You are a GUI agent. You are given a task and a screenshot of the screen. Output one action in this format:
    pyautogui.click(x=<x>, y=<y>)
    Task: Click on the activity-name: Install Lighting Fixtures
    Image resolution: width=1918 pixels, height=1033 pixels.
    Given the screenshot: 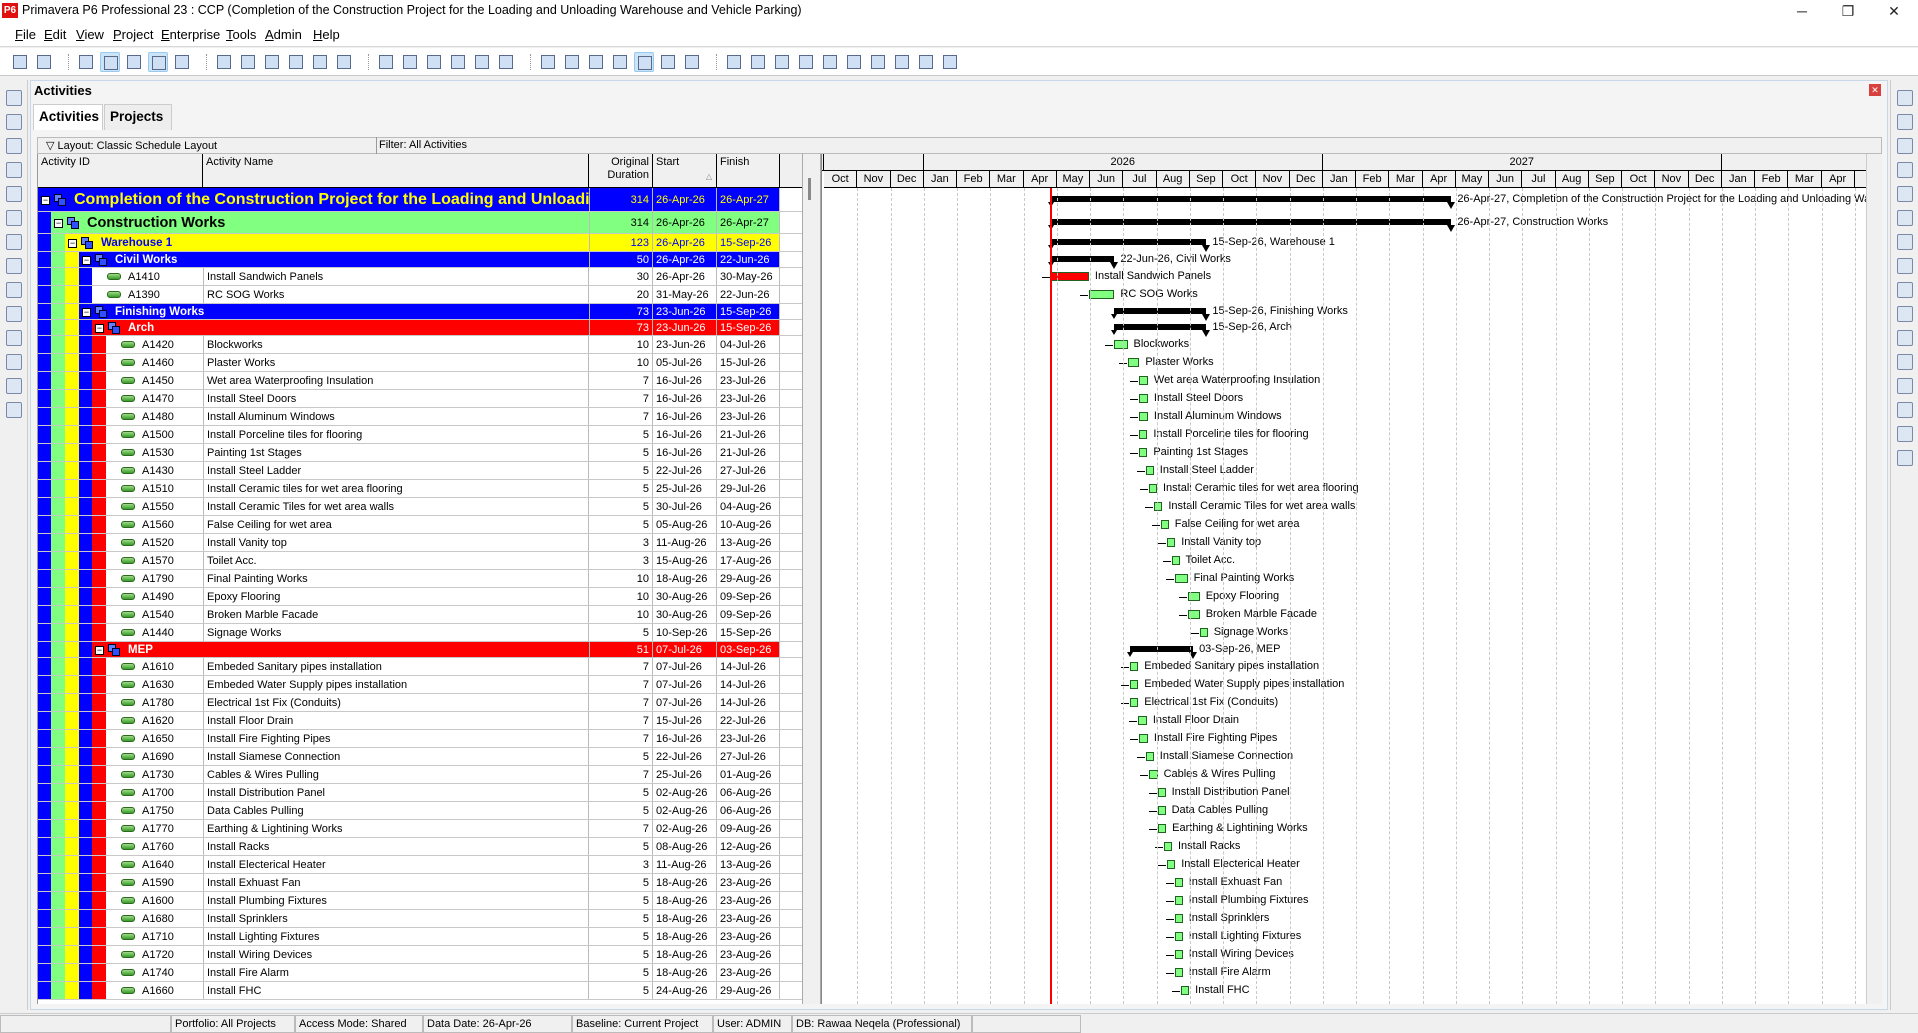 What is the action you would take?
    pyautogui.click(x=396, y=936)
    